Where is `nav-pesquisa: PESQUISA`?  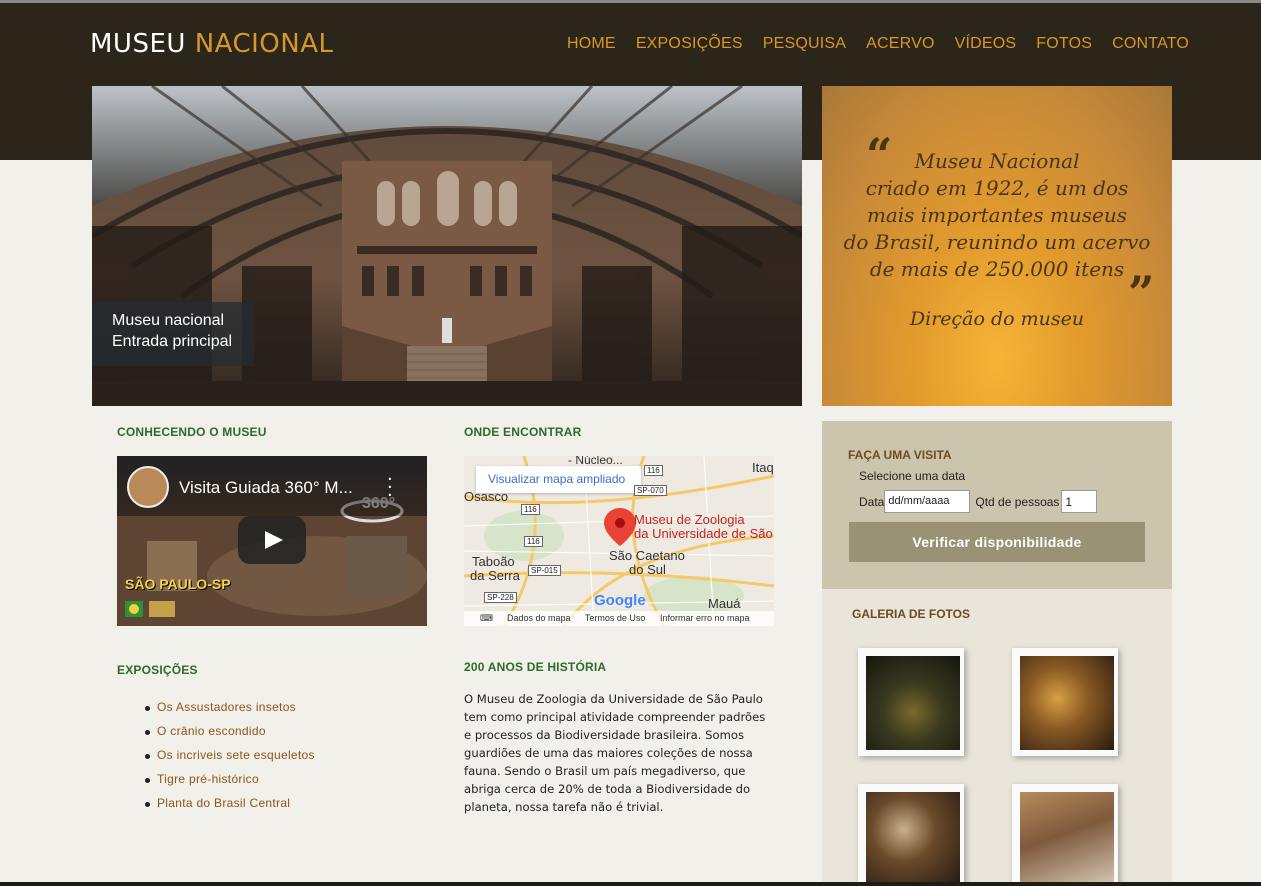 nav-pesquisa: PESQUISA is located at coordinates (804, 44).